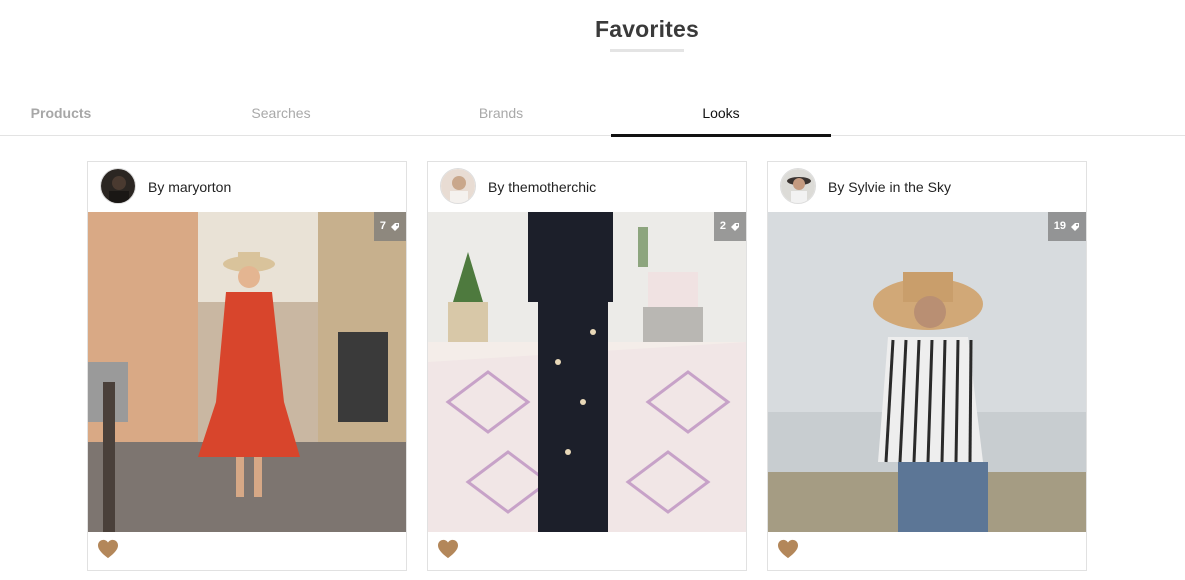 The height and width of the screenshot is (580, 1185). I want to click on look-image: 2, so click(587, 372).